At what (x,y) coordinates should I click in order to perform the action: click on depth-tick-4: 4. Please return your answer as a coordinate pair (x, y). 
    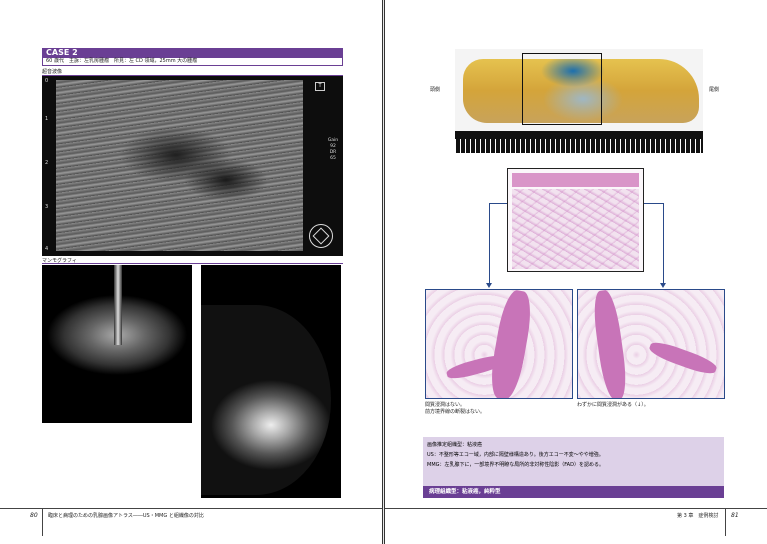
    Looking at the image, I should click on (47, 249).